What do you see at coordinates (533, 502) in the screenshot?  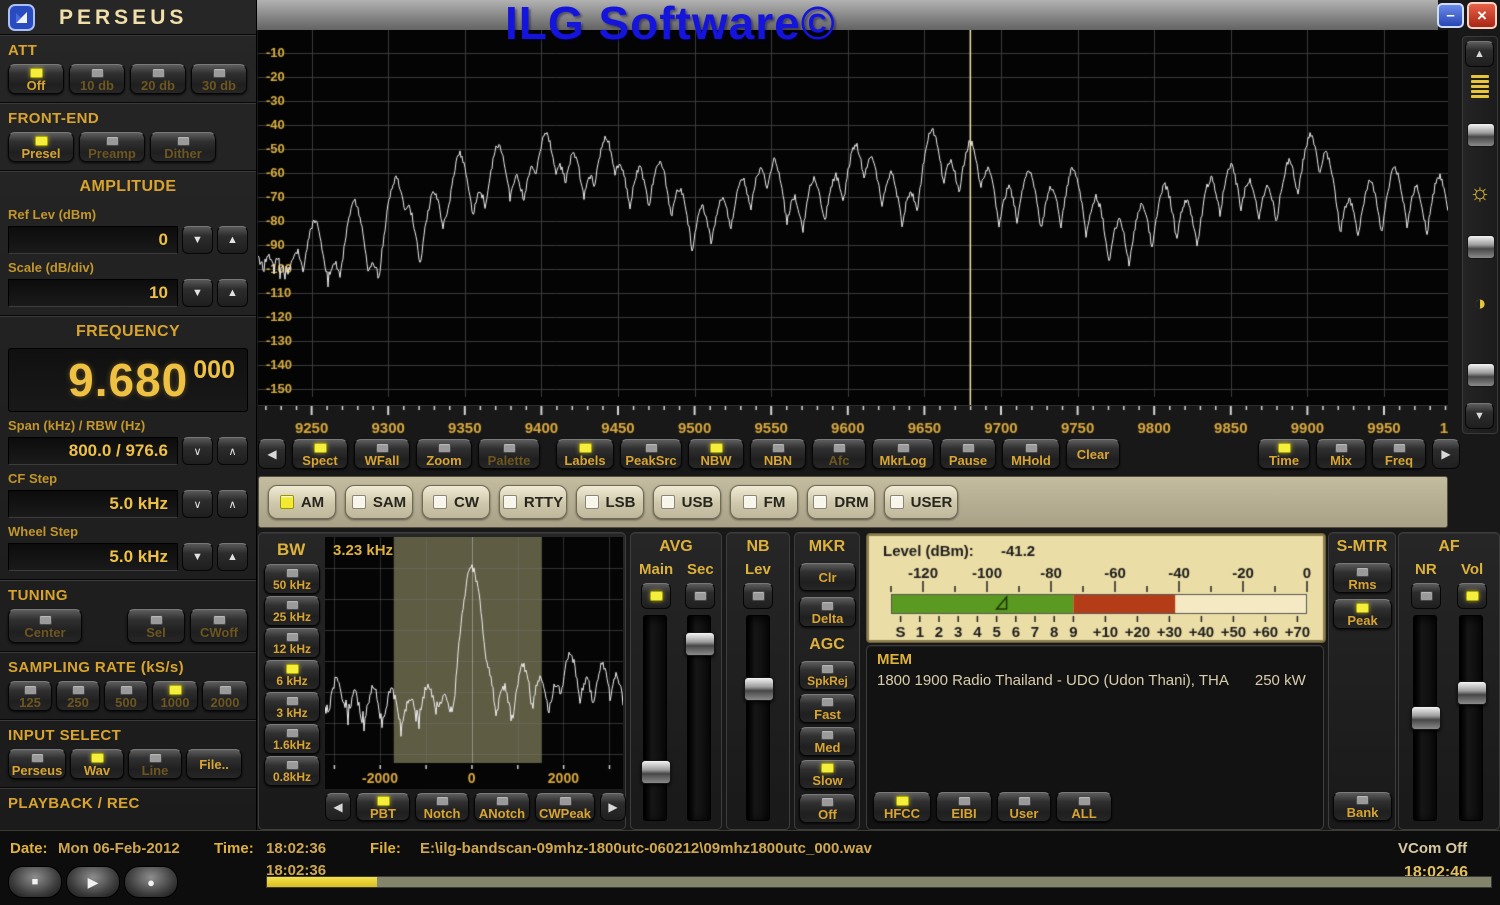 I see `mode-rtty-button: RTTY` at bounding box center [533, 502].